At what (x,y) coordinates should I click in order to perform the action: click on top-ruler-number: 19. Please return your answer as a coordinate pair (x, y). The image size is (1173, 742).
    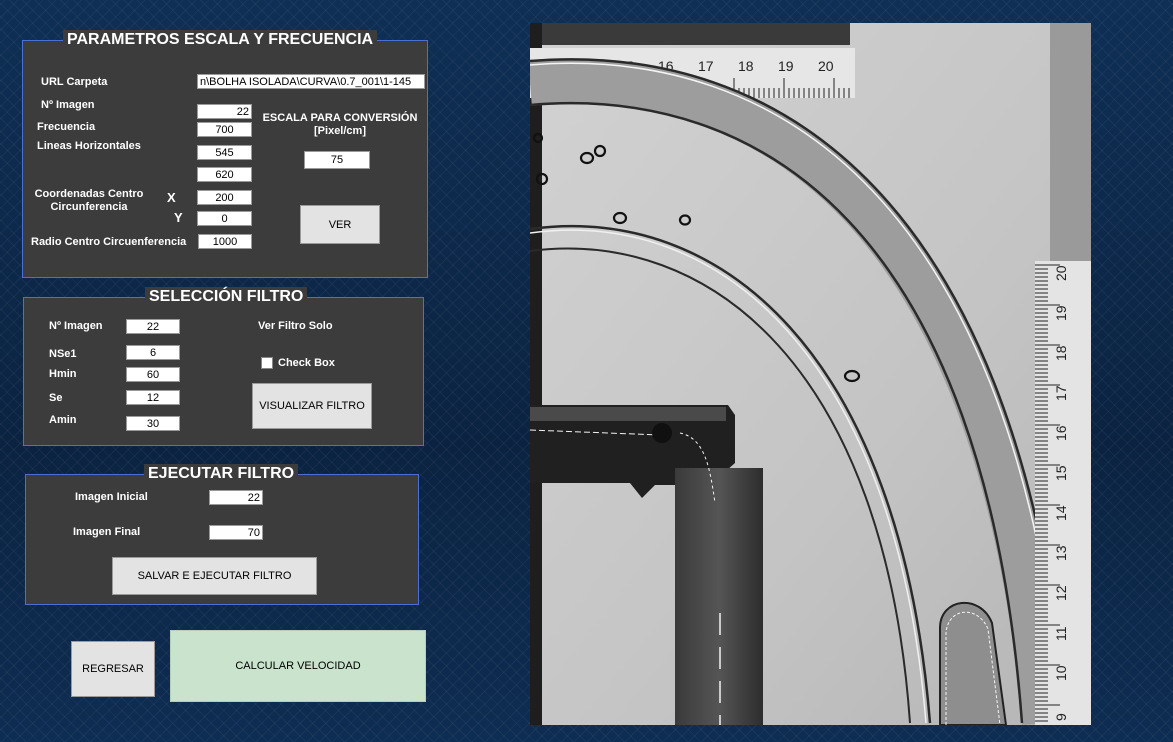
    Looking at the image, I should click on (786, 66).